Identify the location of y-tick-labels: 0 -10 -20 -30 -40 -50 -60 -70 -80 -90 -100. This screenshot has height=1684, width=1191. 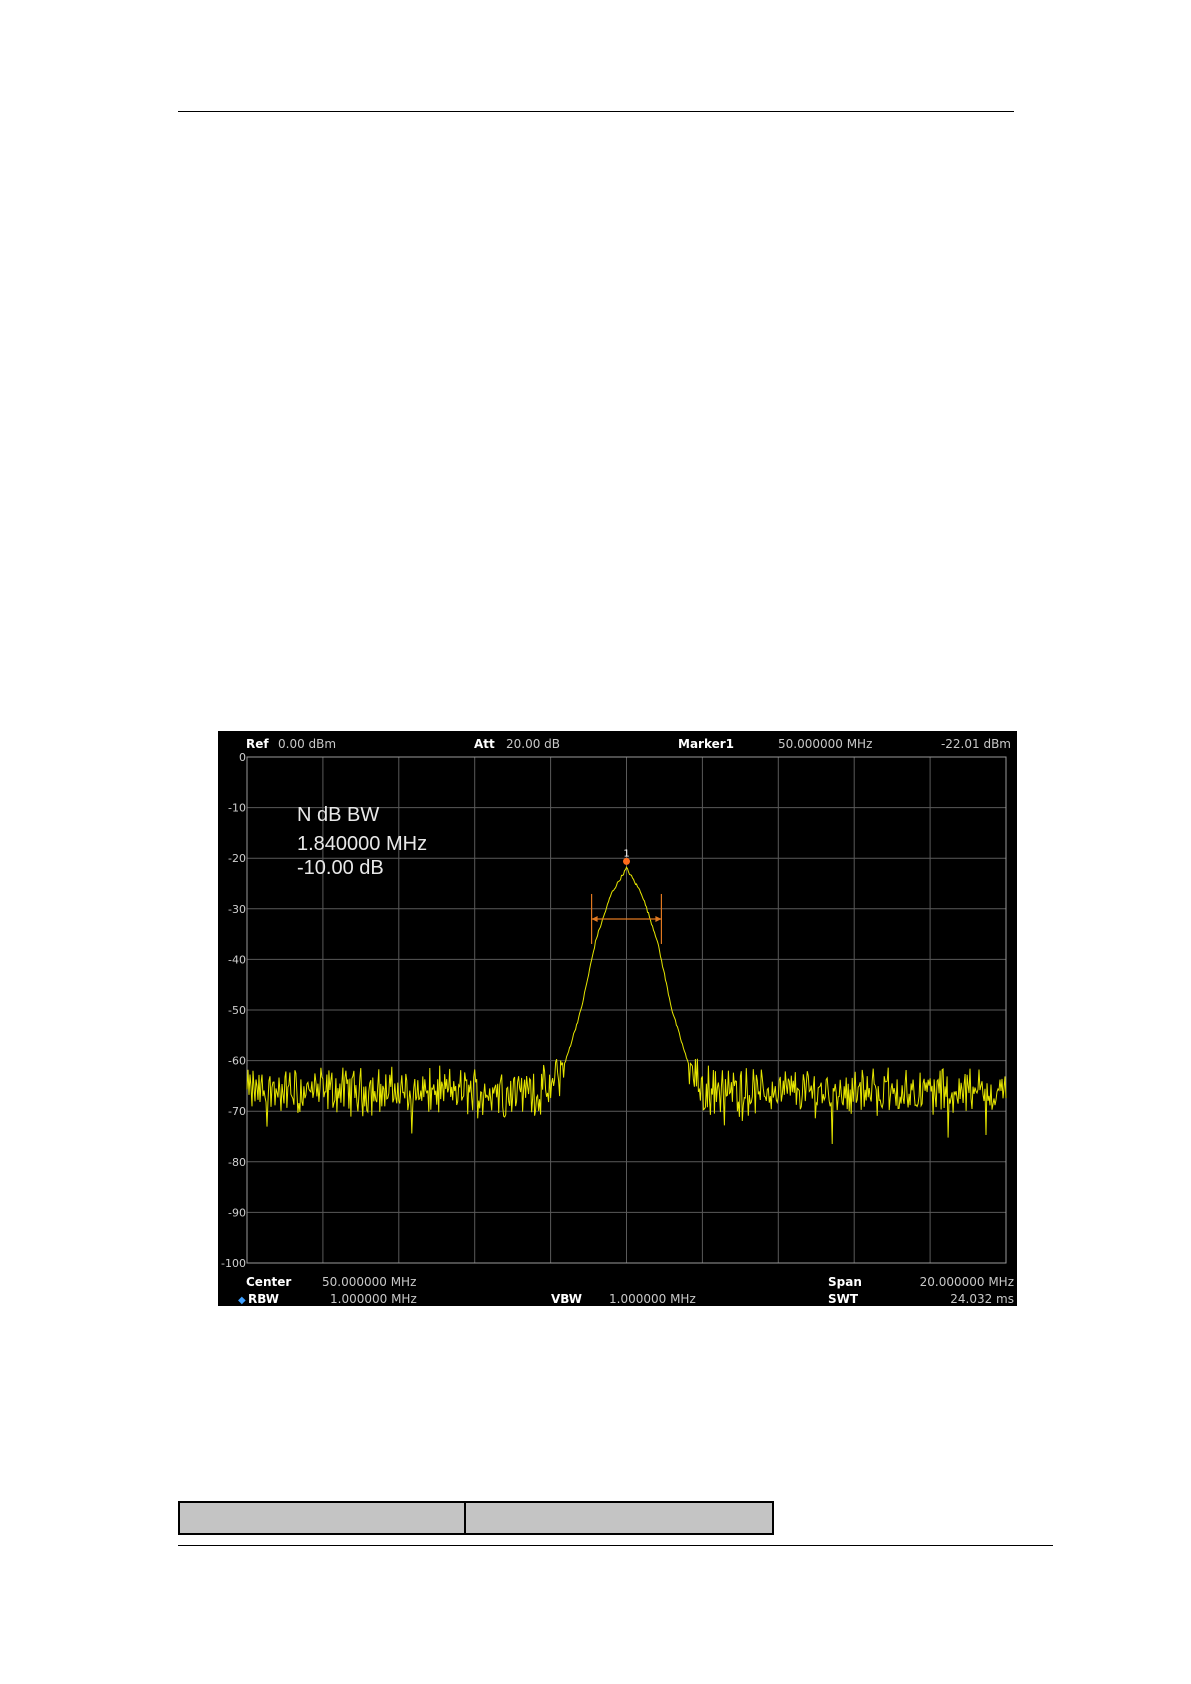
(233, 1010).